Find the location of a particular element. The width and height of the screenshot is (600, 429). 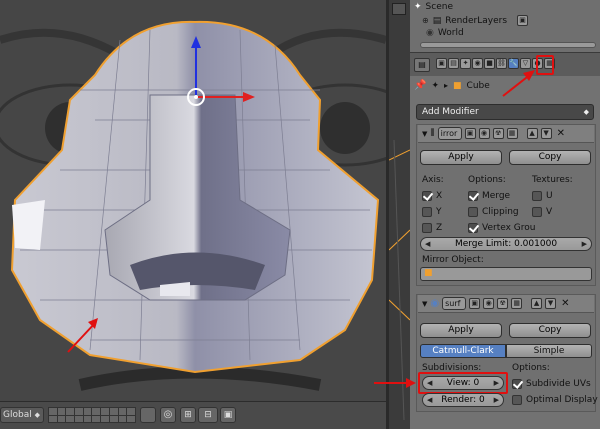

subsurf-options-label: Options: is located at coordinates (531, 368).